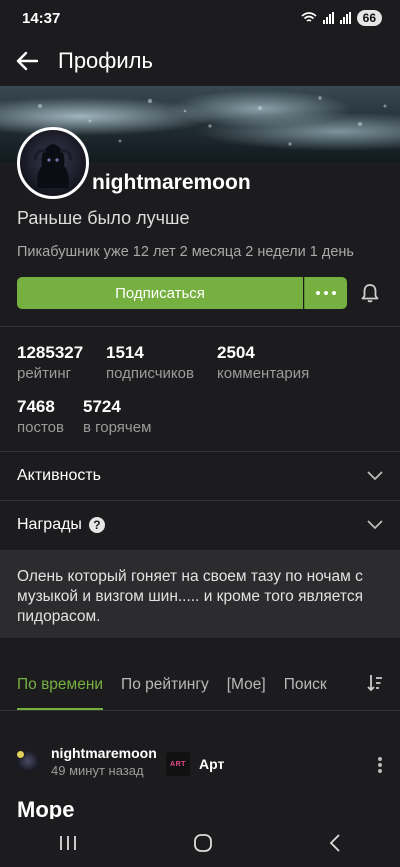 The width and height of the screenshot is (400, 867). Describe the element at coordinates (86, 761) in the screenshot. I see `post-author-block: nightmaremoon 49 минут назад` at that location.